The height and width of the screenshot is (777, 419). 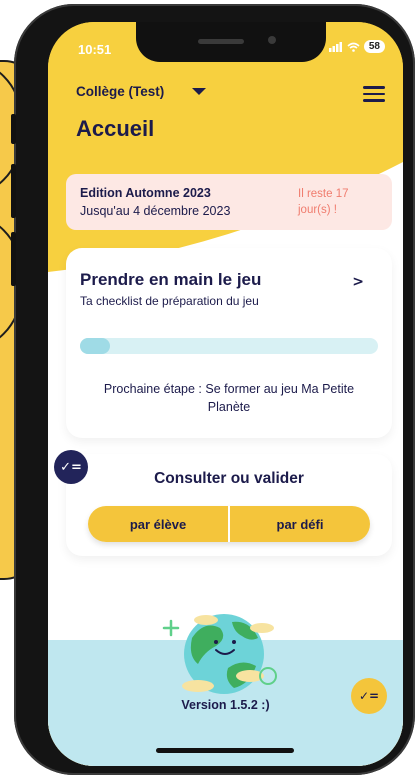 What do you see at coordinates (343, 202) in the screenshot?
I see `days-remaining: Il reste 17 jour(s) !` at bounding box center [343, 202].